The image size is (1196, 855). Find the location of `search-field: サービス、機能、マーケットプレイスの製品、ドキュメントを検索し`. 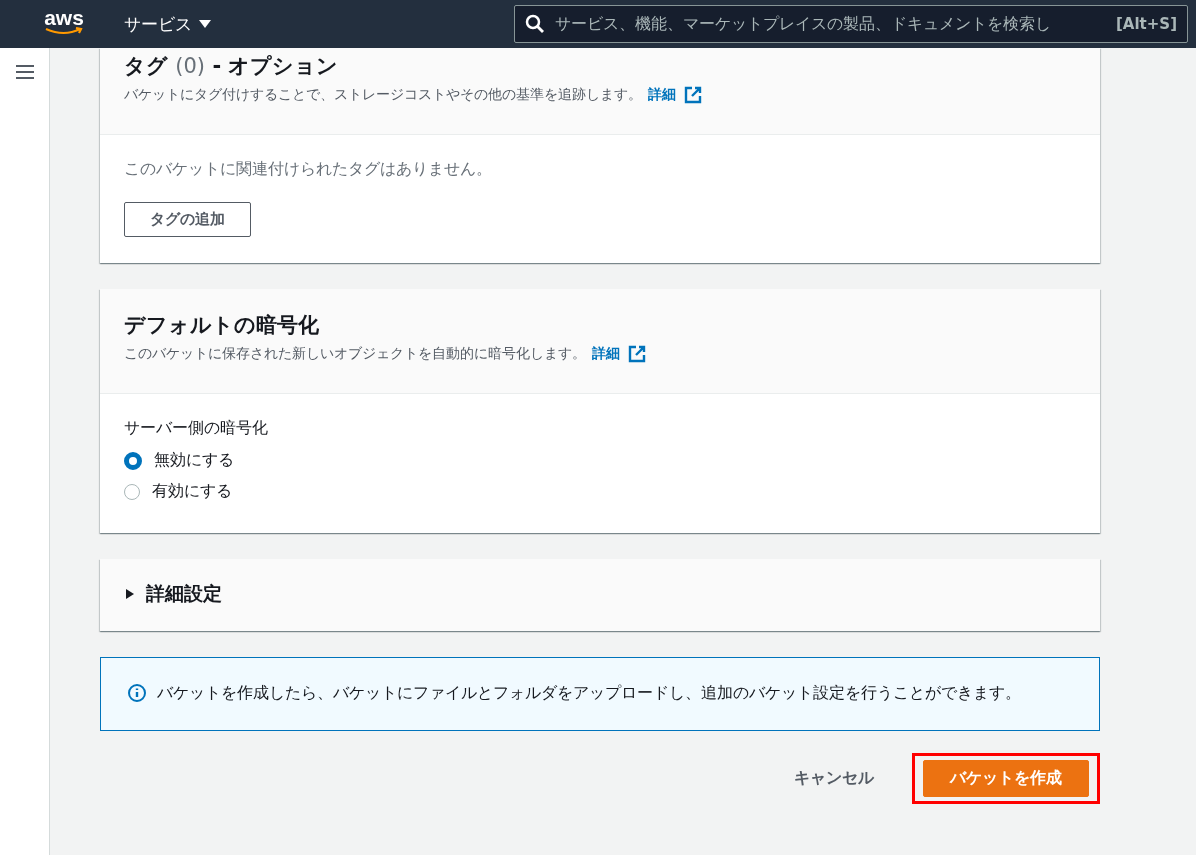

search-field: サービス、機能、マーケットプレイスの製品、ドキュメントを検索し is located at coordinates (830, 24).